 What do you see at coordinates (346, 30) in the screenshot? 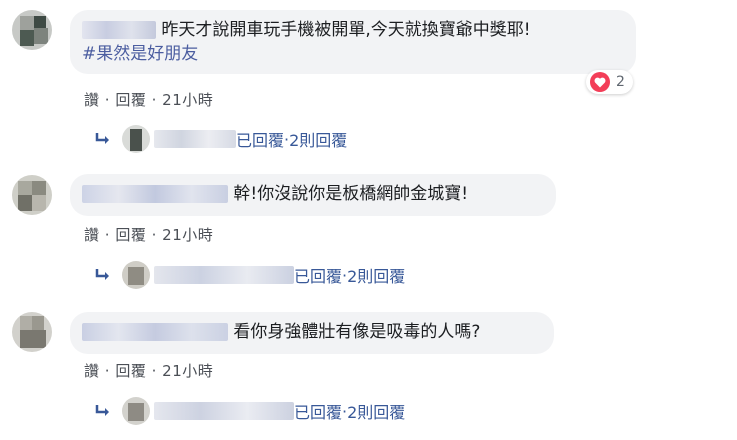
I see `comment-text: 昨天才說開車玩手機被開單,今天就換寶爺中獎耶!` at bounding box center [346, 30].